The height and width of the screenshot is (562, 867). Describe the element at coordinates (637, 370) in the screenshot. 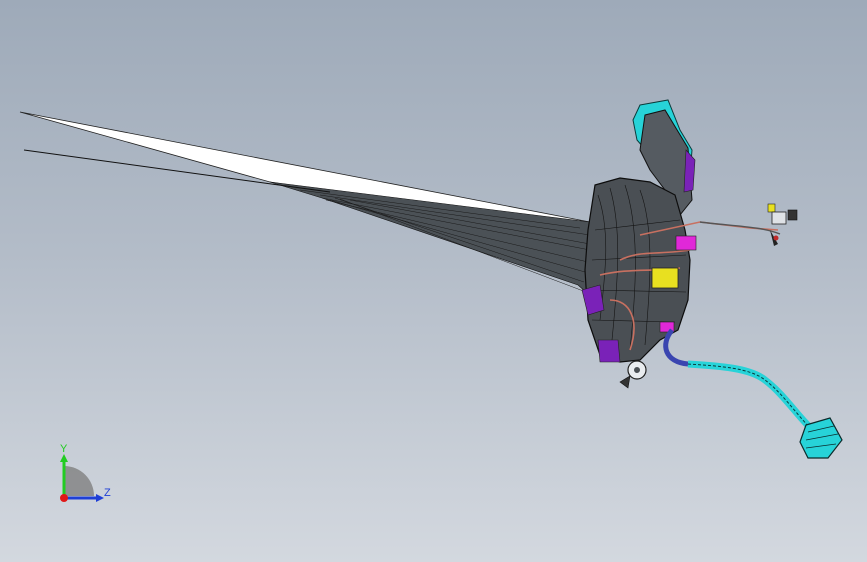

I see `ring-clamp-hole` at that location.